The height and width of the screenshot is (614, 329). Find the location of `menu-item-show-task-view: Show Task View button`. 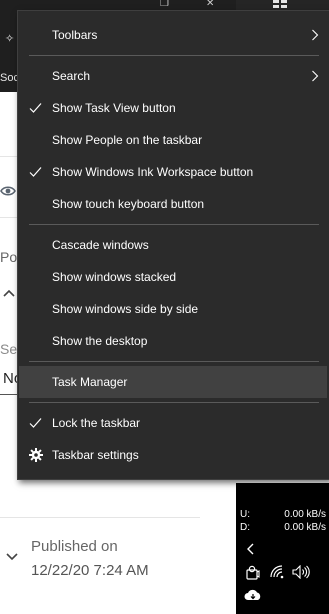

menu-item-show-task-view: Show Task View button is located at coordinates (173, 108).